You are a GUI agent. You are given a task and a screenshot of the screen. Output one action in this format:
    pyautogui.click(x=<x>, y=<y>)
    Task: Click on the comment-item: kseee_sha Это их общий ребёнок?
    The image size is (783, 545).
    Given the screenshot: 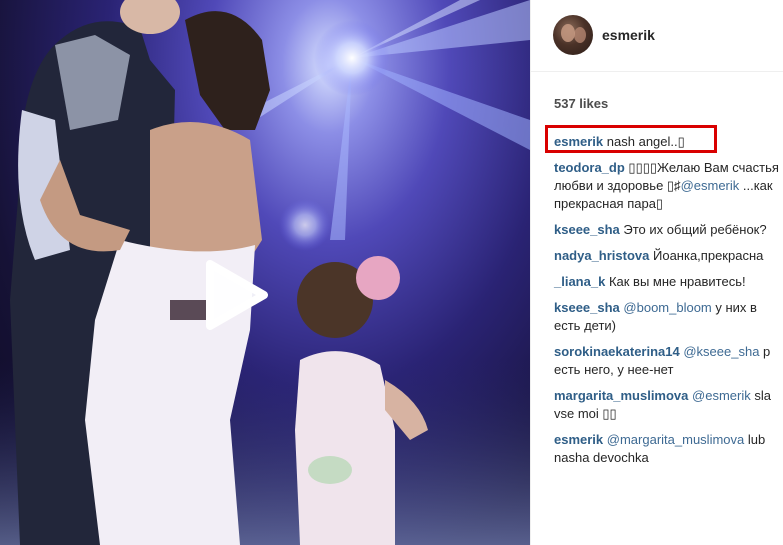 What is the action you would take?
    pyautogui.click(x=668, y=230)
    